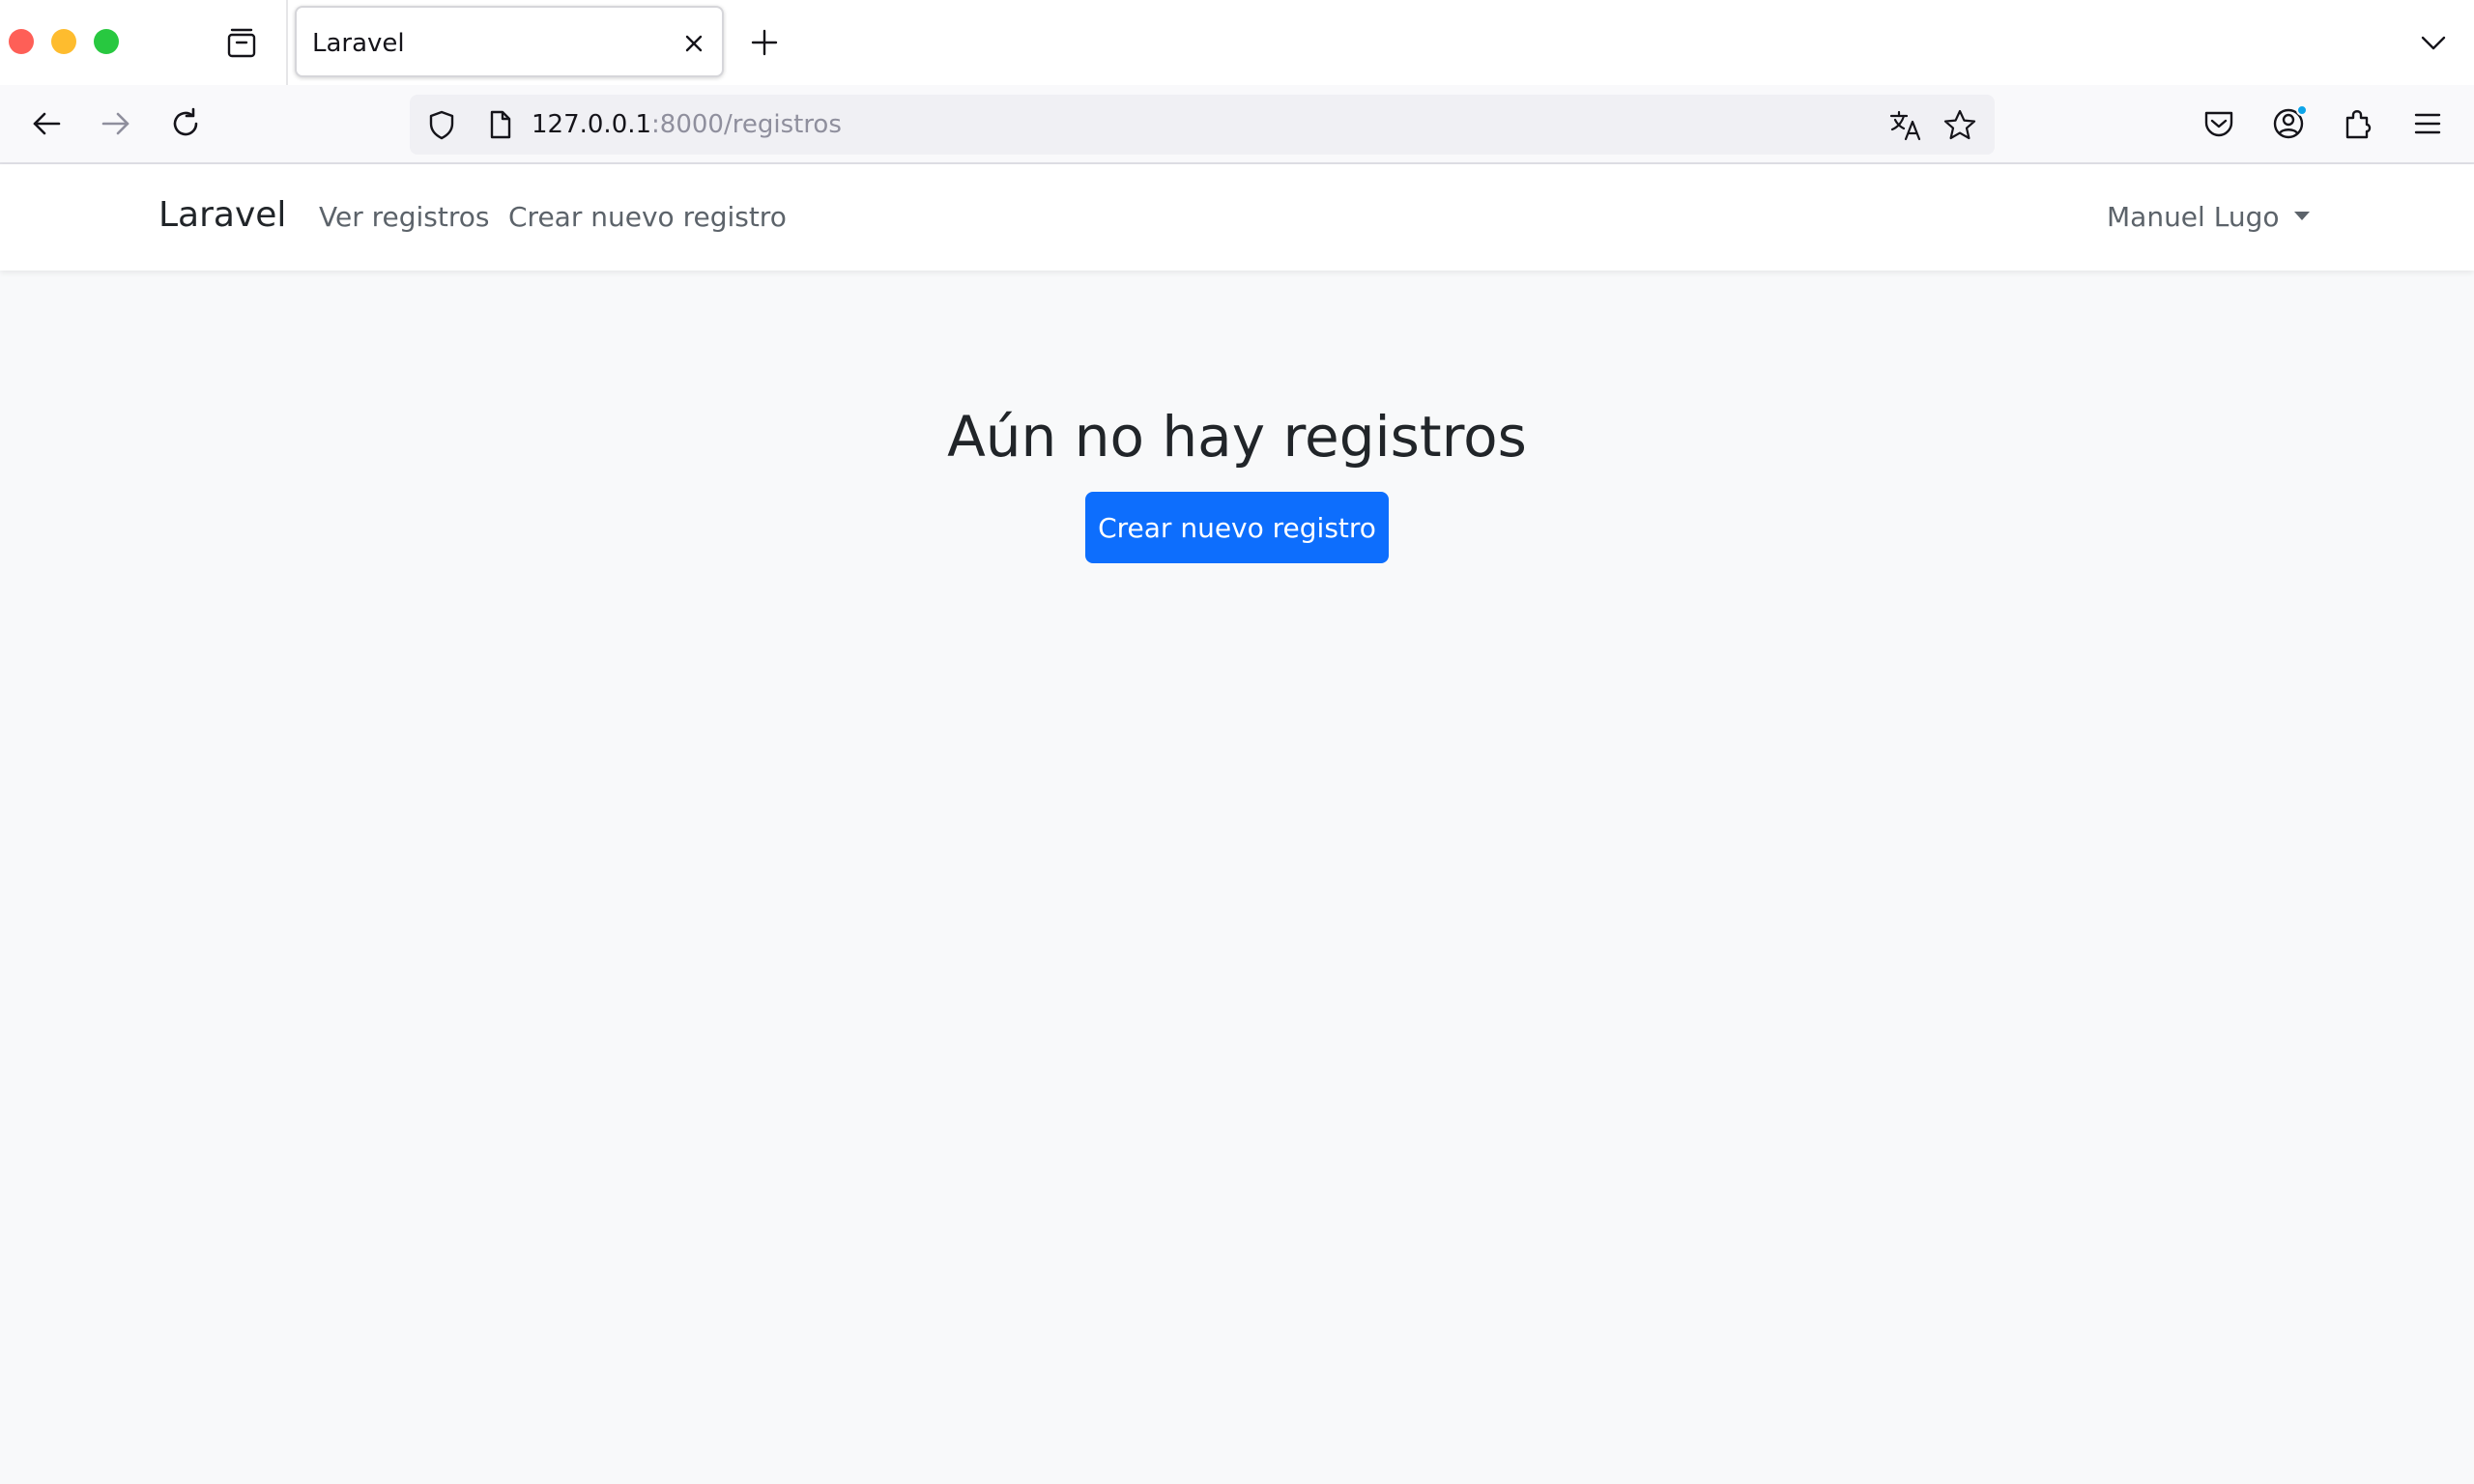  Describe the element at coordinates (47, 124) in the screenshot. I see `back-arrow-icon` at that location.